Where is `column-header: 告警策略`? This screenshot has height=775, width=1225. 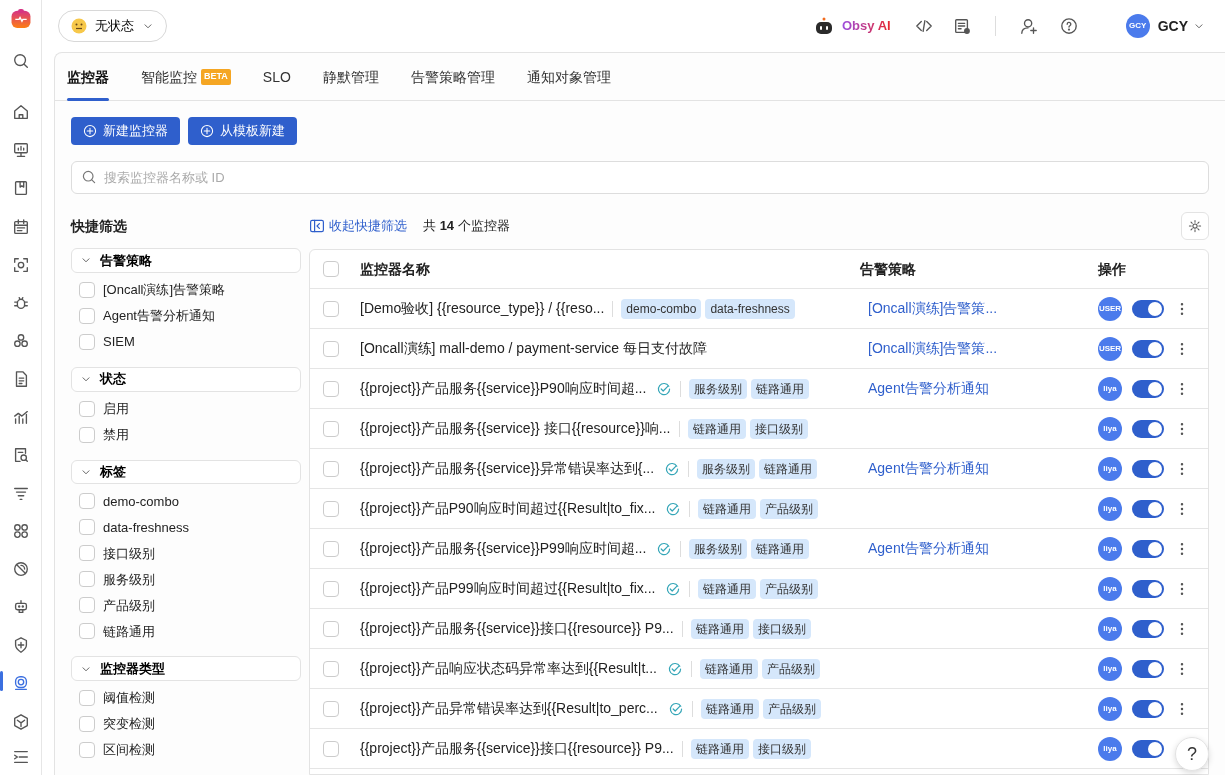
column-header: 告警策略 is located at coordinates (888, 268).